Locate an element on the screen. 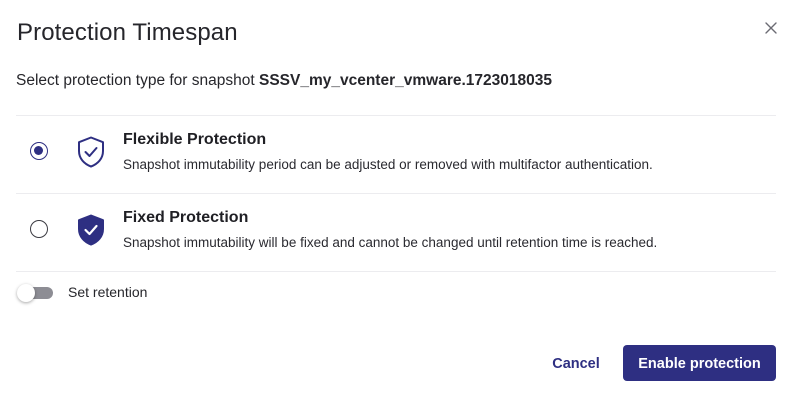  radio-flexible-protection is located at coordinates (39, 151).